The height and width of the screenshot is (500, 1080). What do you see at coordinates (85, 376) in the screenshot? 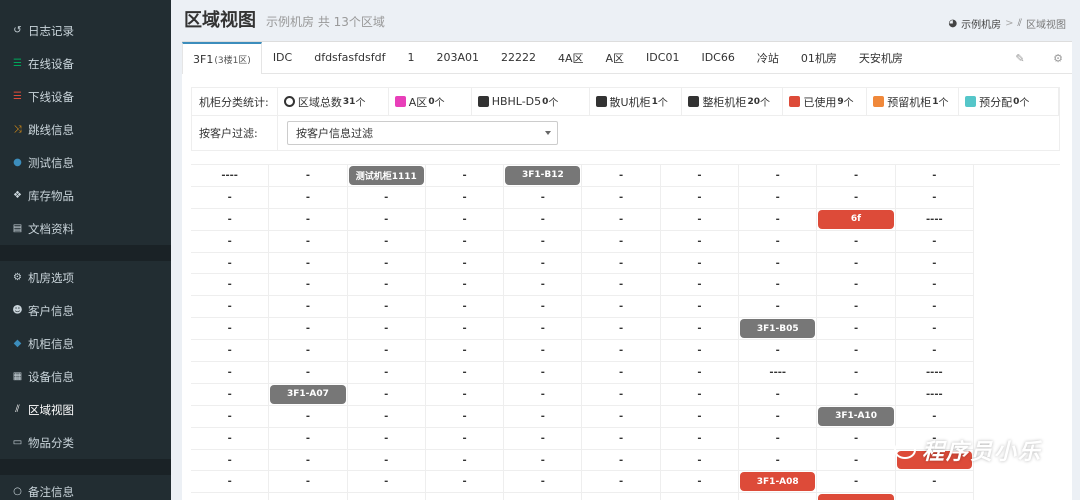
I see `sidebar-item: ▦ 设备信息` at bounding box center [85, 376].